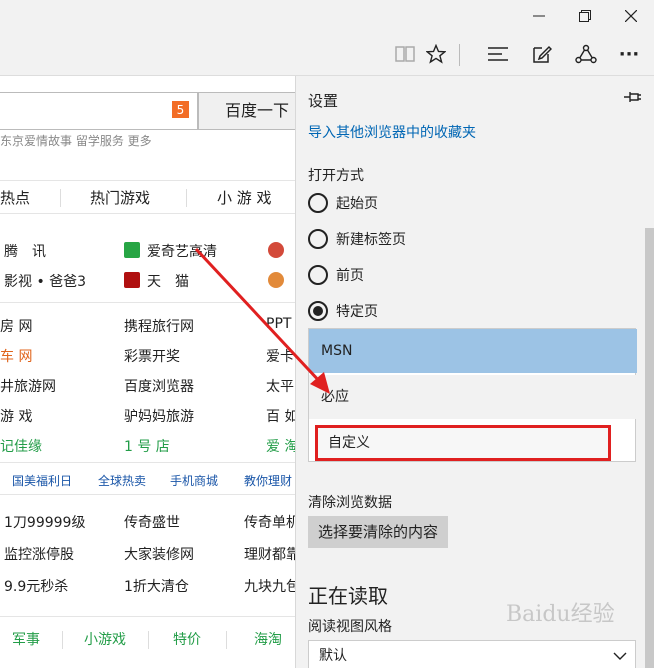 The height and width of the screenshot is (668, 654). I want to click on tab-hot-games: 热门游戏, so click(120, 197).